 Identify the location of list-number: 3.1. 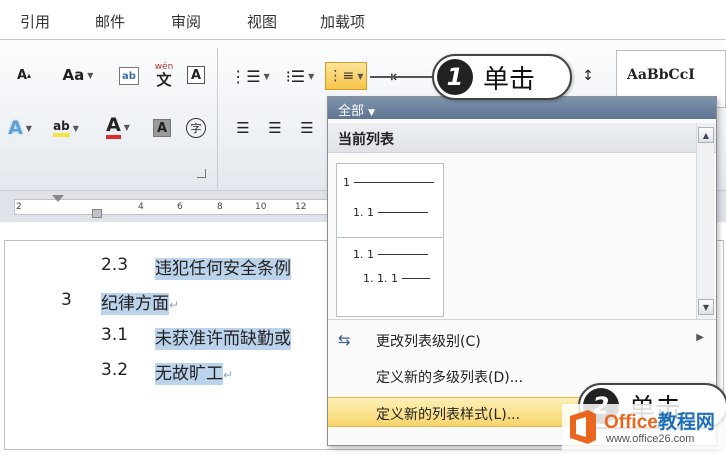
(115, 335).